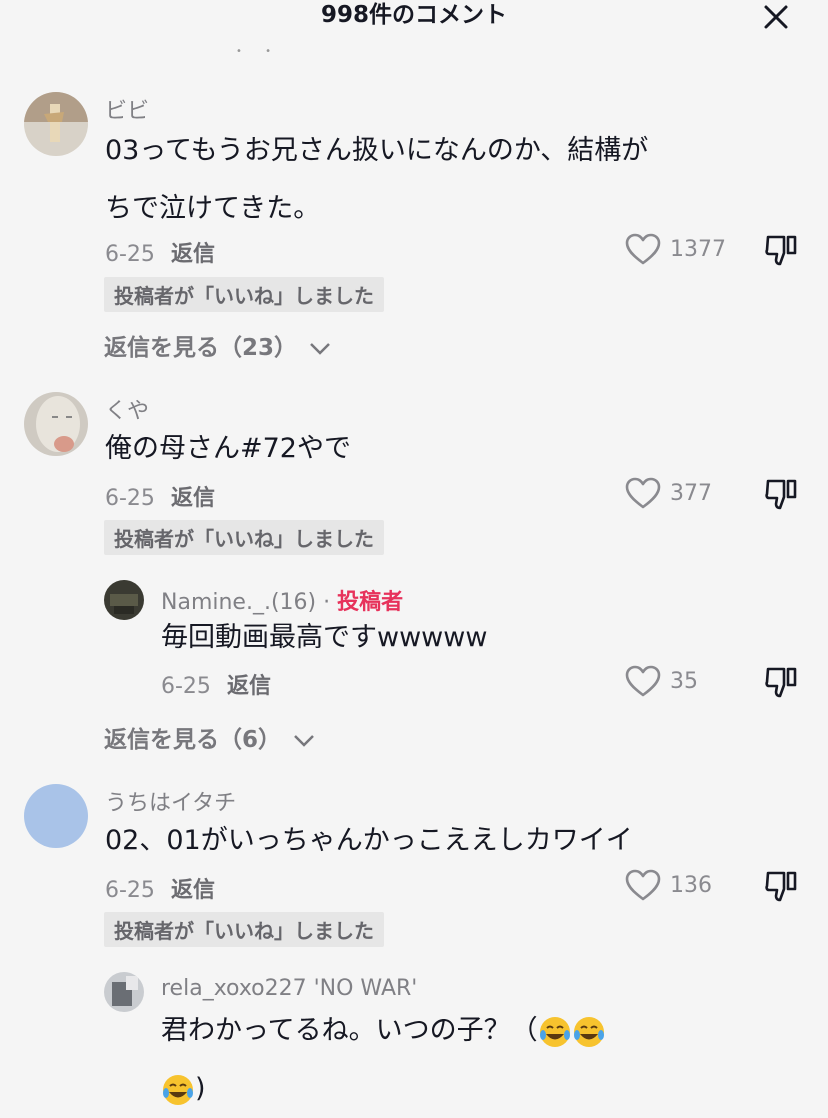  What do you see at coordinates (684, 681) in the screenshot?
I see `like-count: 35` at bounding box center [684, 681].